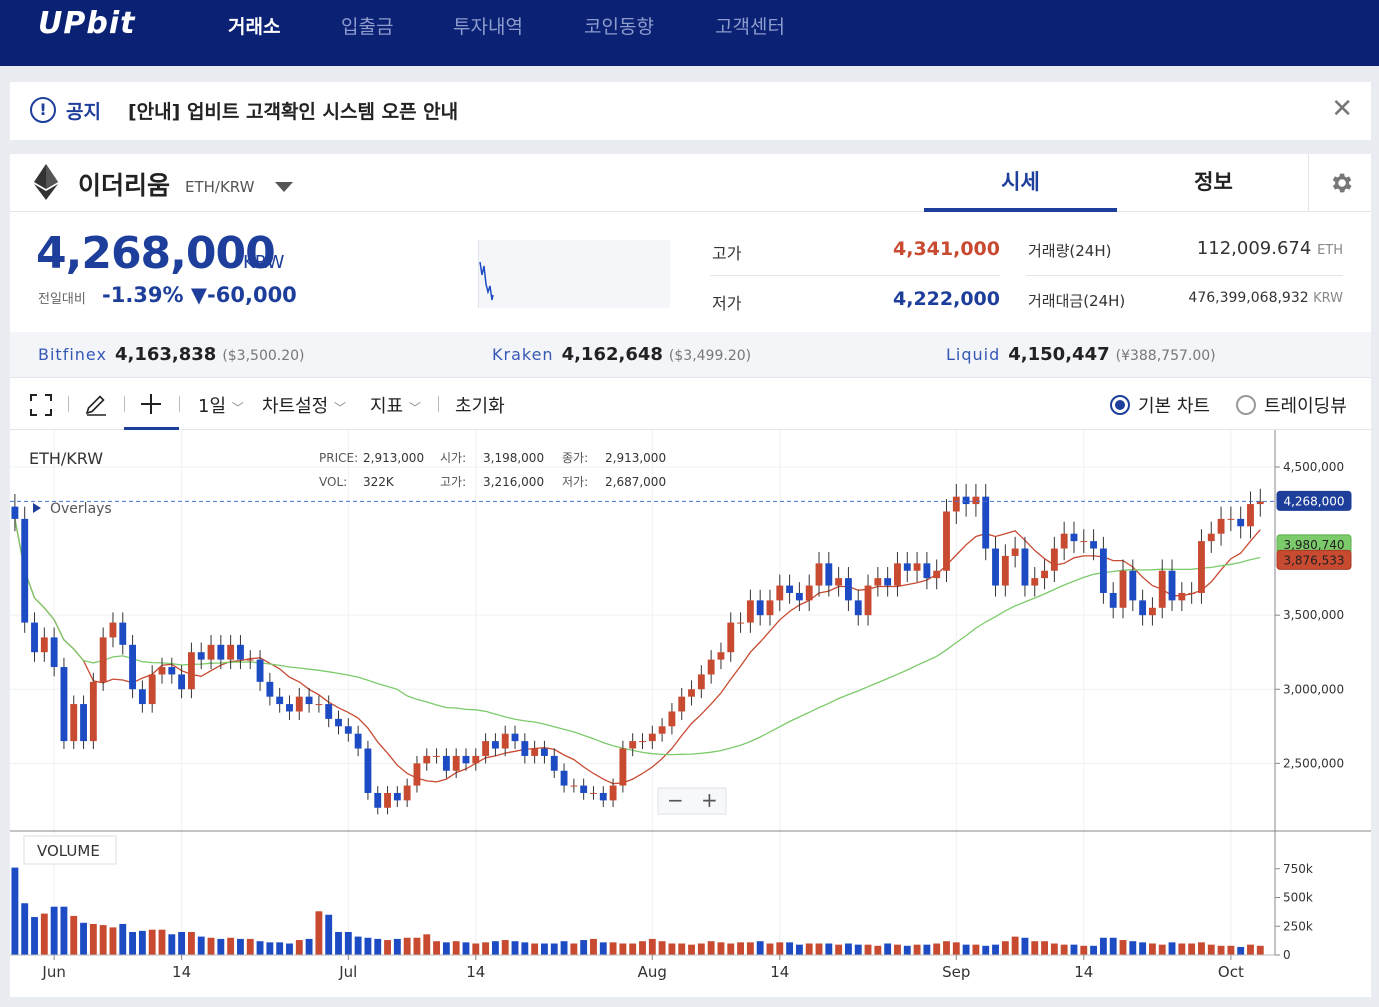 This screenshot has width=1379, height=1007. What do you see at coordinates (675, 800) in the screenshot?
I see `zoom-out-button: −` at bounding box center [675, 800].